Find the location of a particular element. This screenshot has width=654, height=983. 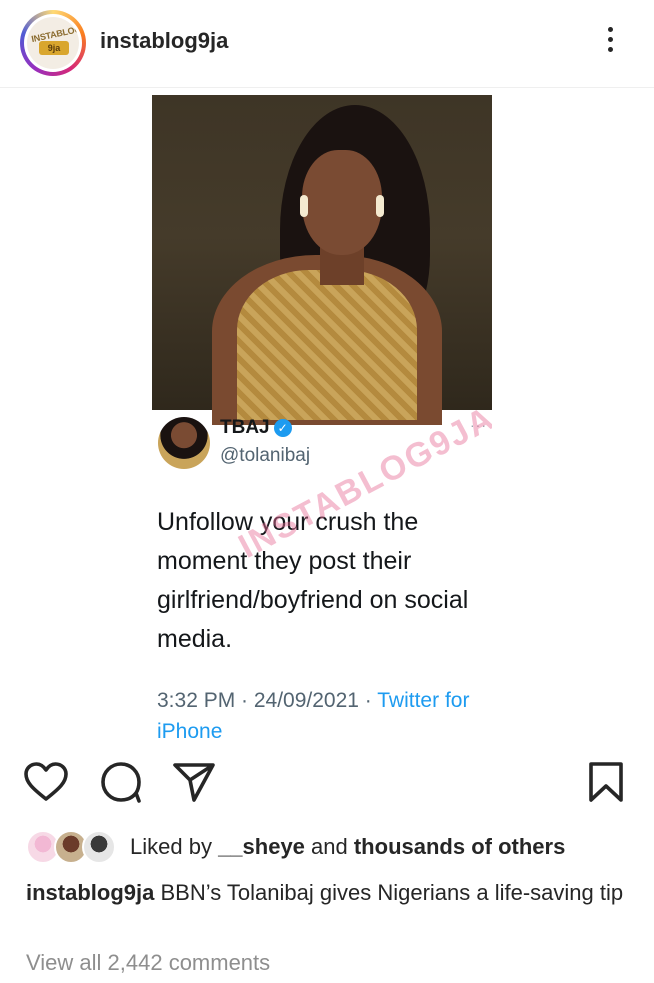

liker-username: __sheye is located at coordinates (261, 846).